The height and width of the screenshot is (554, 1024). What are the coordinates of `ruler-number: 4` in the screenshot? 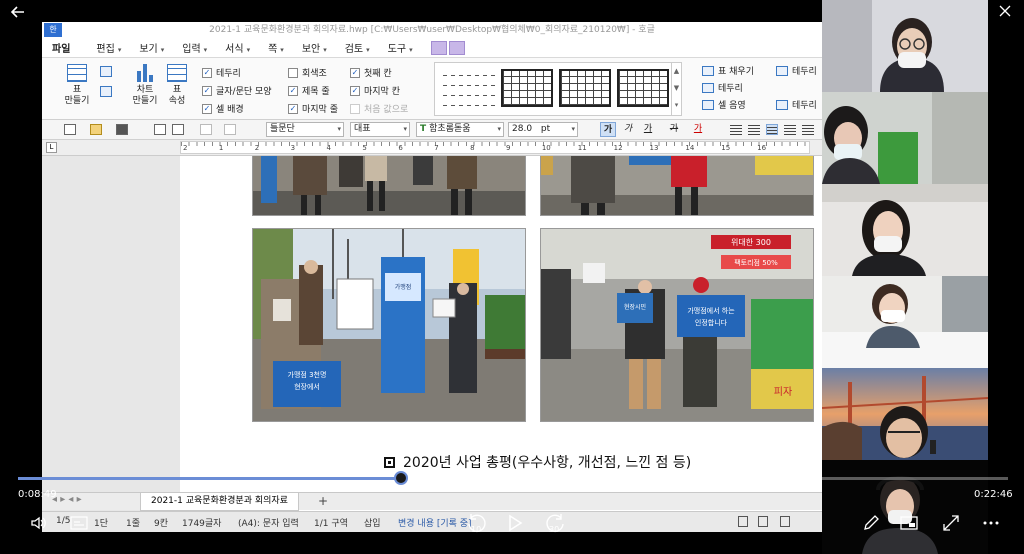 It's located at (328, 148).